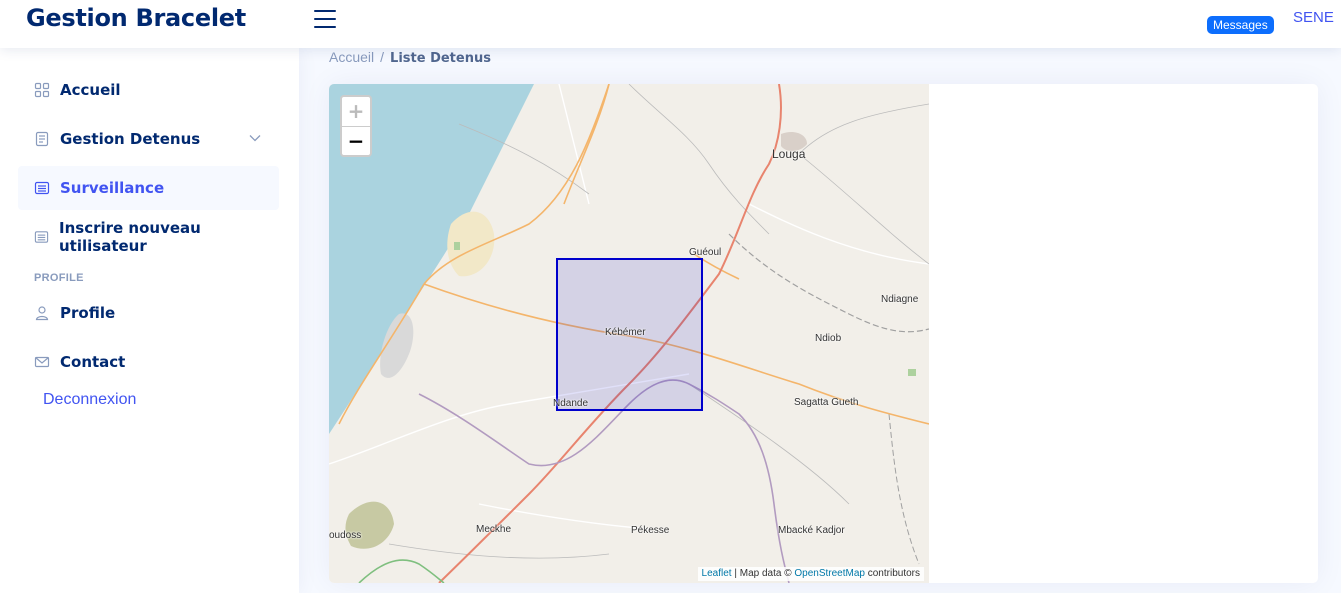 The image size is (1341, 593). I want to click on messages-badge: Messages, so click(1240, 25).